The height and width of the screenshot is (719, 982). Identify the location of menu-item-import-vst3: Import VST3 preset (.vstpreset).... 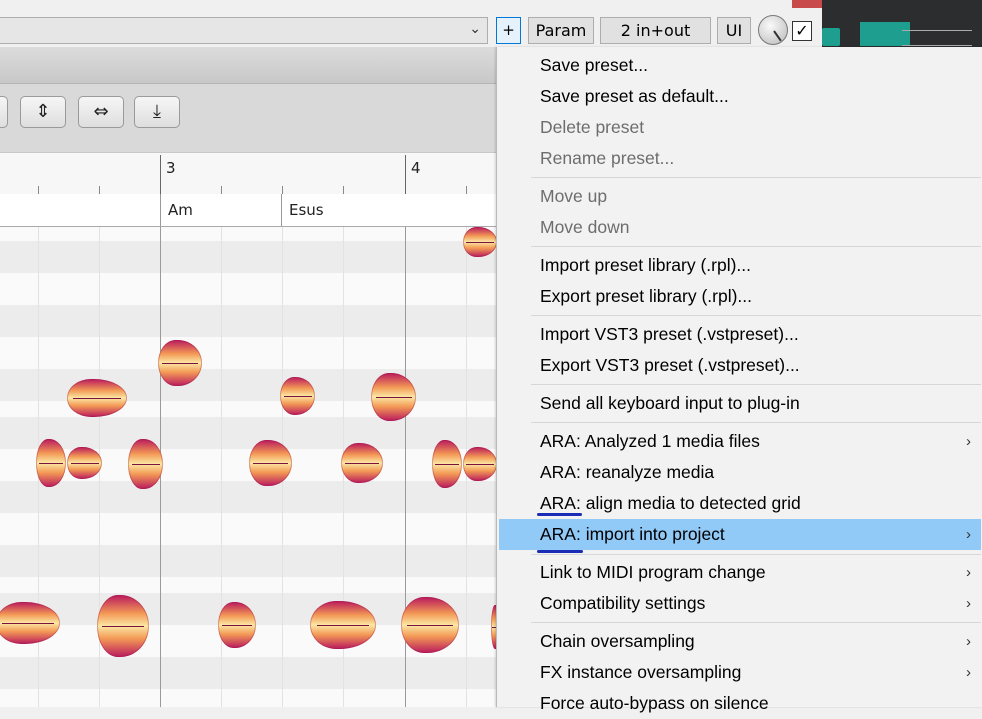
(740, 334).